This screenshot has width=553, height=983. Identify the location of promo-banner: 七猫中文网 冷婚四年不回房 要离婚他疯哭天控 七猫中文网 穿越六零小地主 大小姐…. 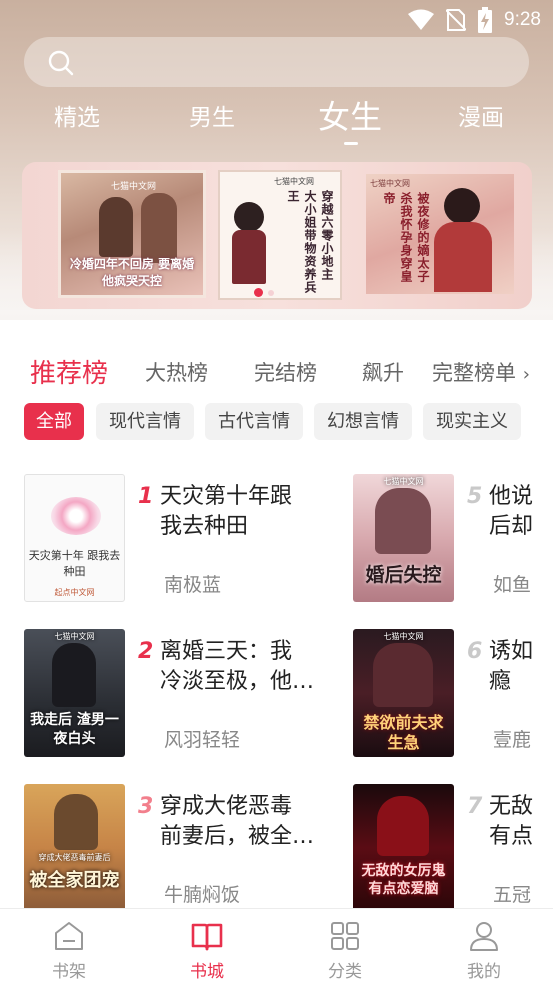
(277, 235).